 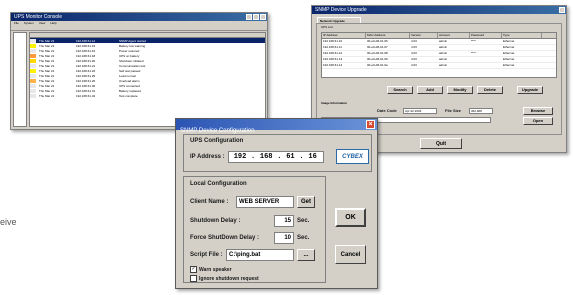 What do you see at coordinates (284, 221) in the screenshot?
I see `shutdown-delay-field: 15` at bounding box center [284, 221].